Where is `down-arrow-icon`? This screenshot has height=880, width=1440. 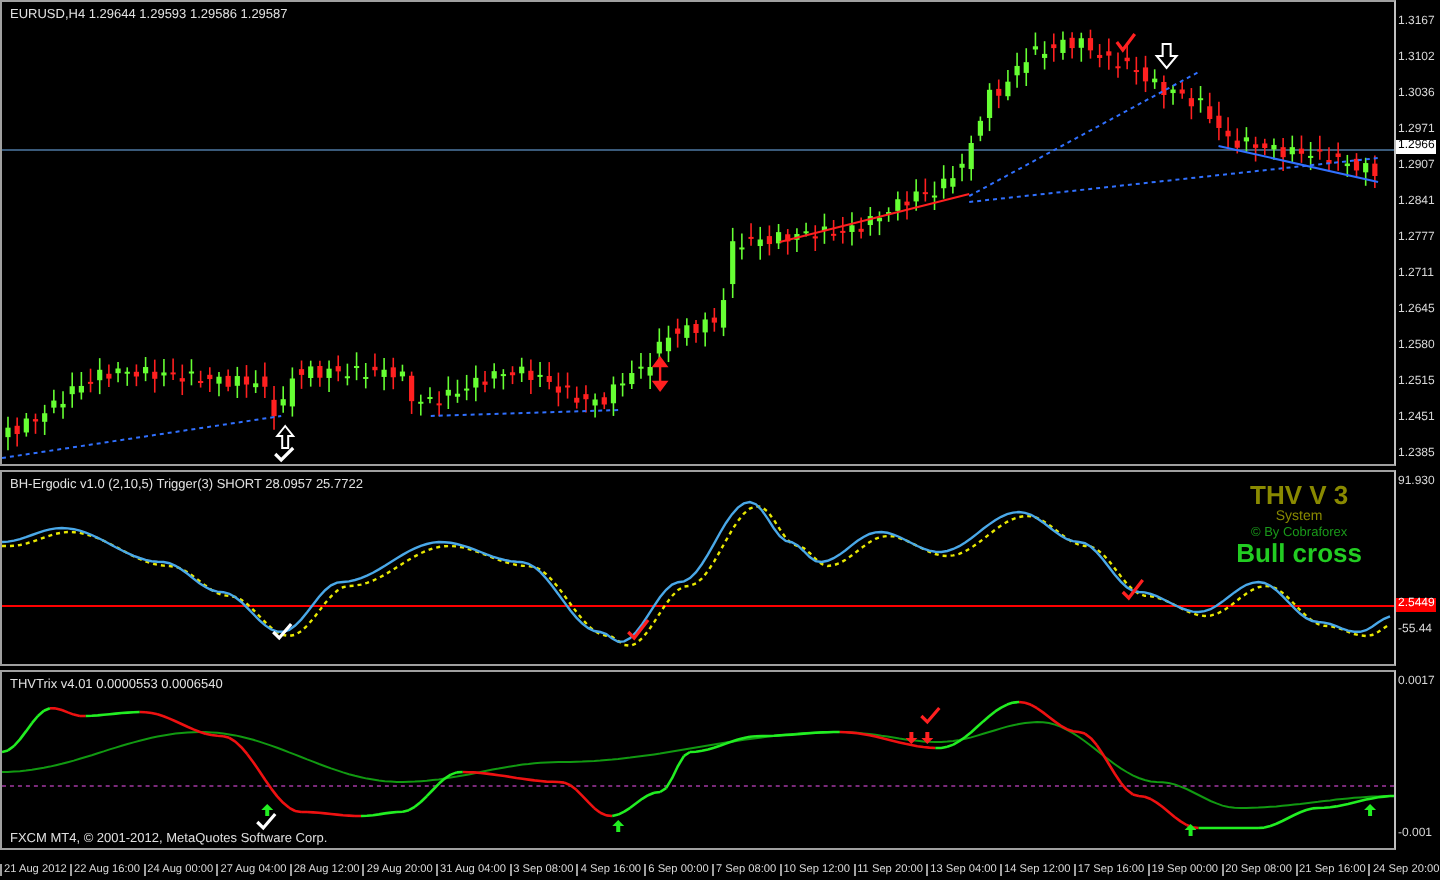
down-arrow-icon is located at coordinates (919, 738).